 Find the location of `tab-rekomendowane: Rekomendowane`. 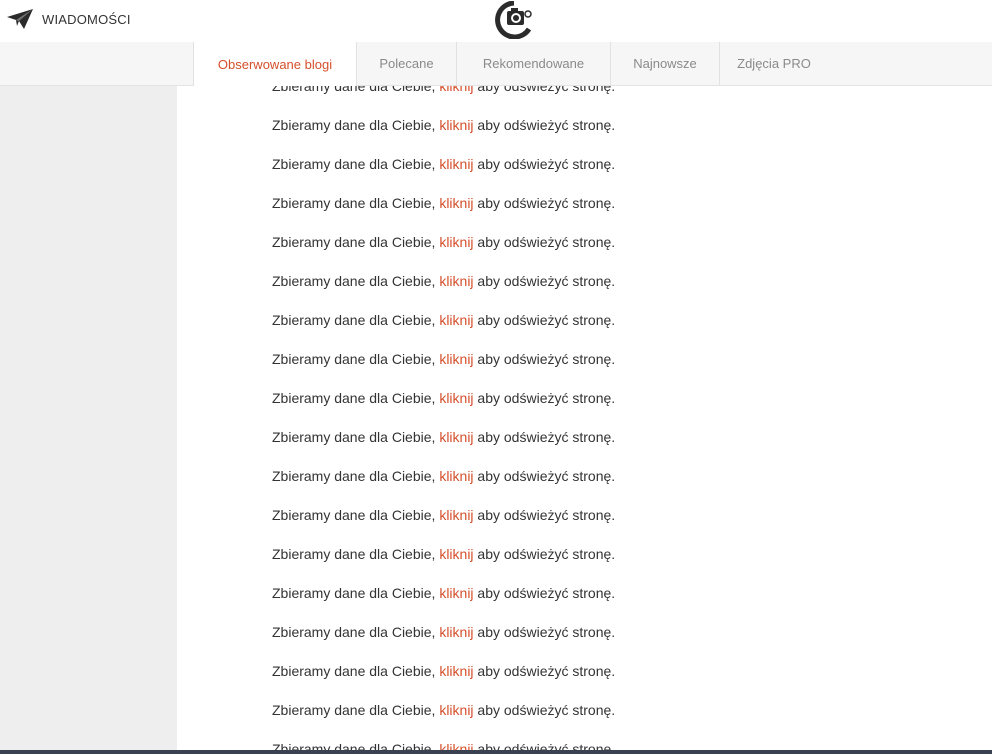

tab-rekomendowane: Rekomendowane is located at coordinates (534, 63).